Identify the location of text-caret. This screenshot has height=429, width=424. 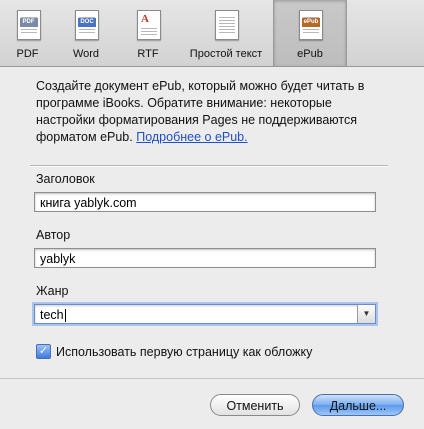
(65, 316).